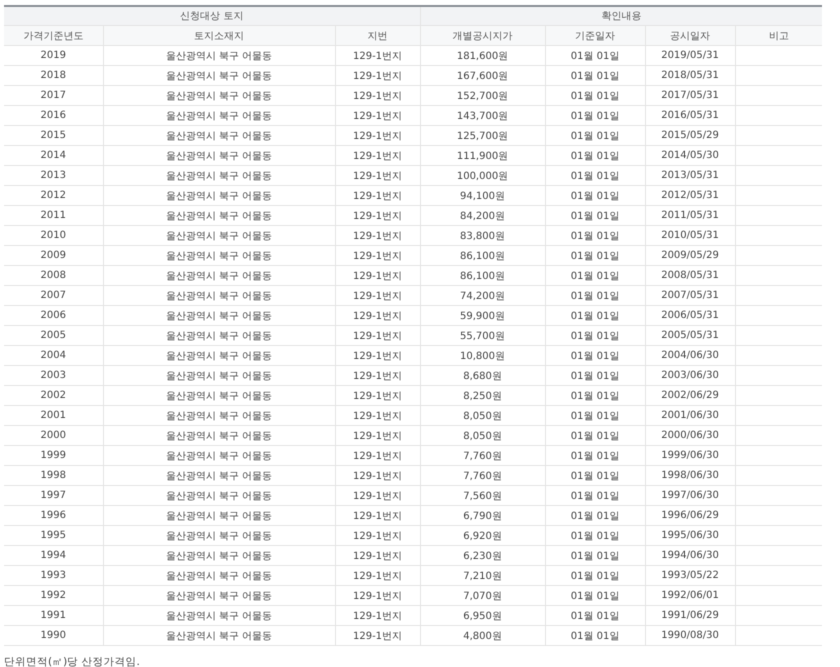  Describe the element at coordinates (690, 356) in the screenshot. I see `table-cell: 2004/06/30` at that location.